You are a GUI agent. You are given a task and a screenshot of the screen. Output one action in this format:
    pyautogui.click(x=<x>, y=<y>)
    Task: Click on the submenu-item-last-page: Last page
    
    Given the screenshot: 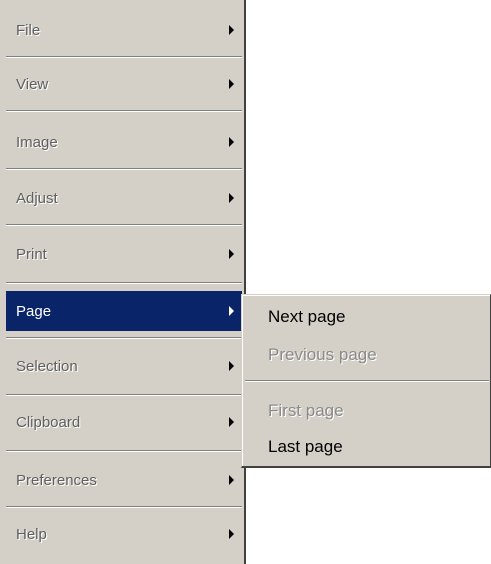 What is the action you would take?
    pyautogui.click(x=367, y=447)
    